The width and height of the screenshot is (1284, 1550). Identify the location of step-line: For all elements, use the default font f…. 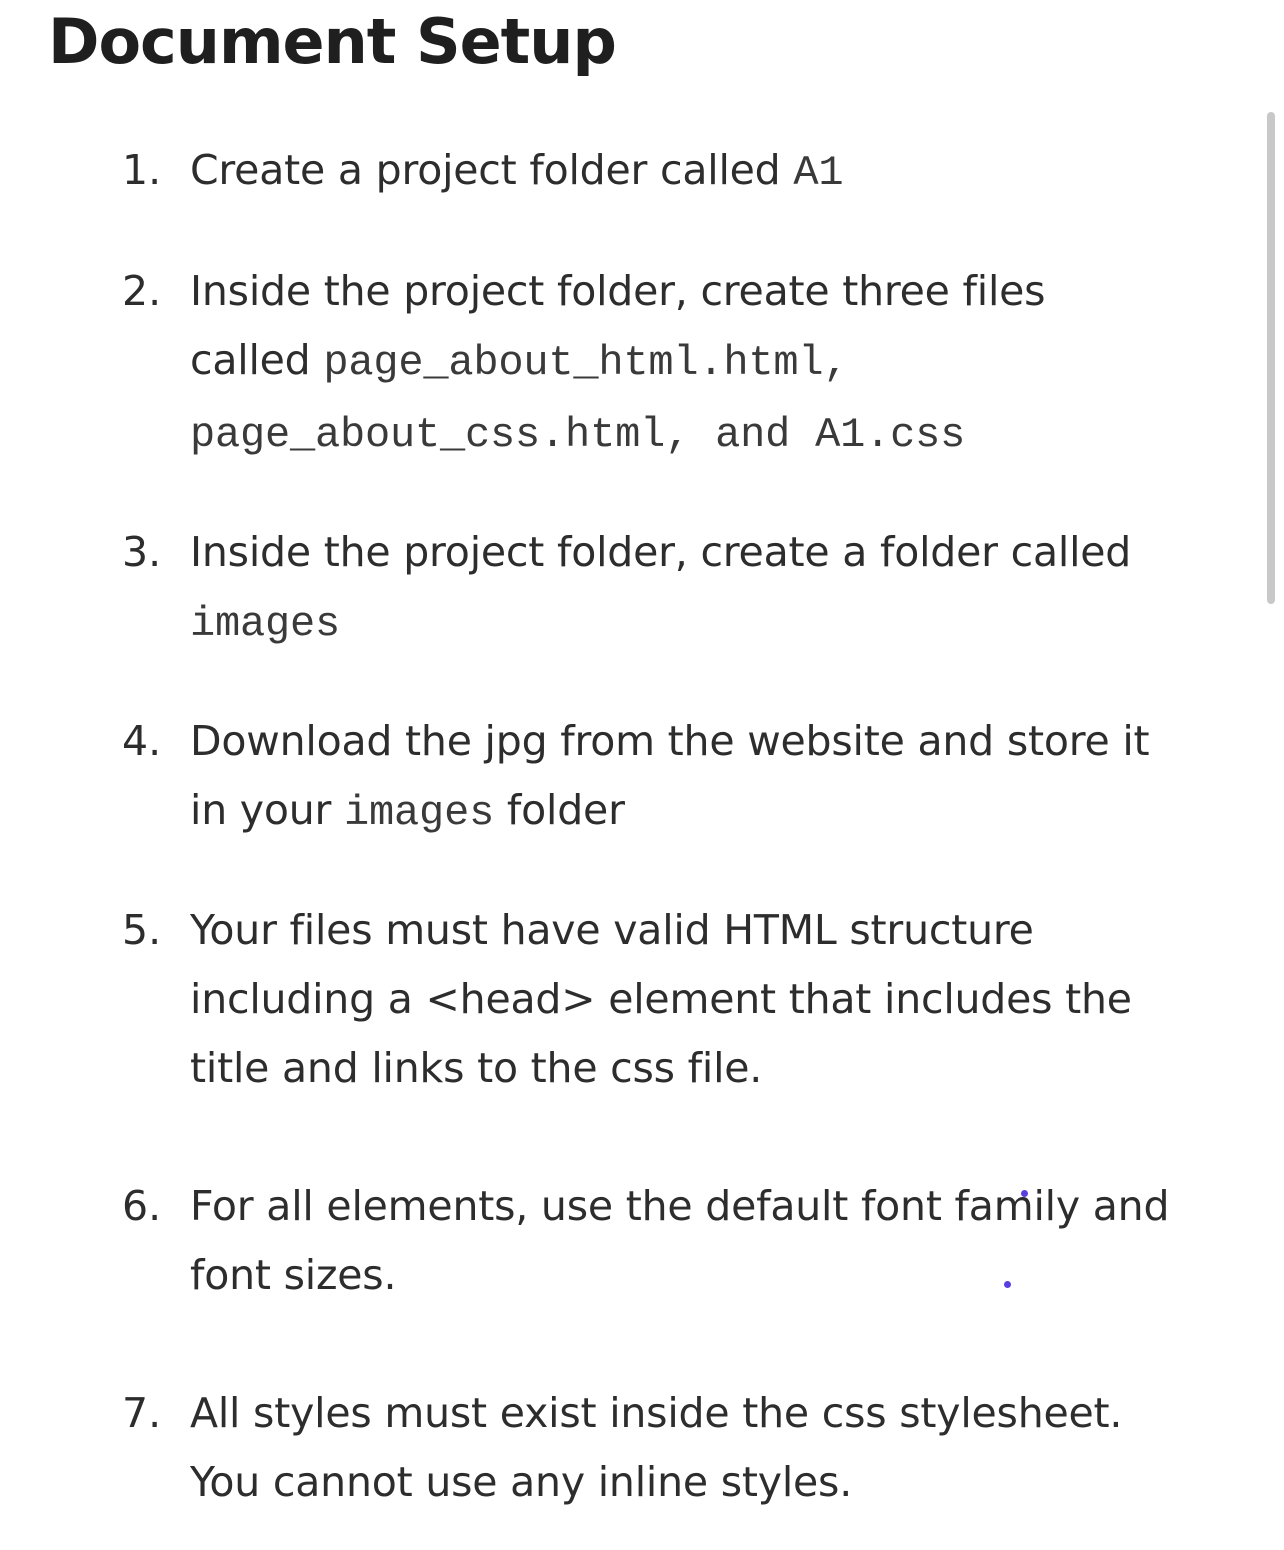
(710, 1206).